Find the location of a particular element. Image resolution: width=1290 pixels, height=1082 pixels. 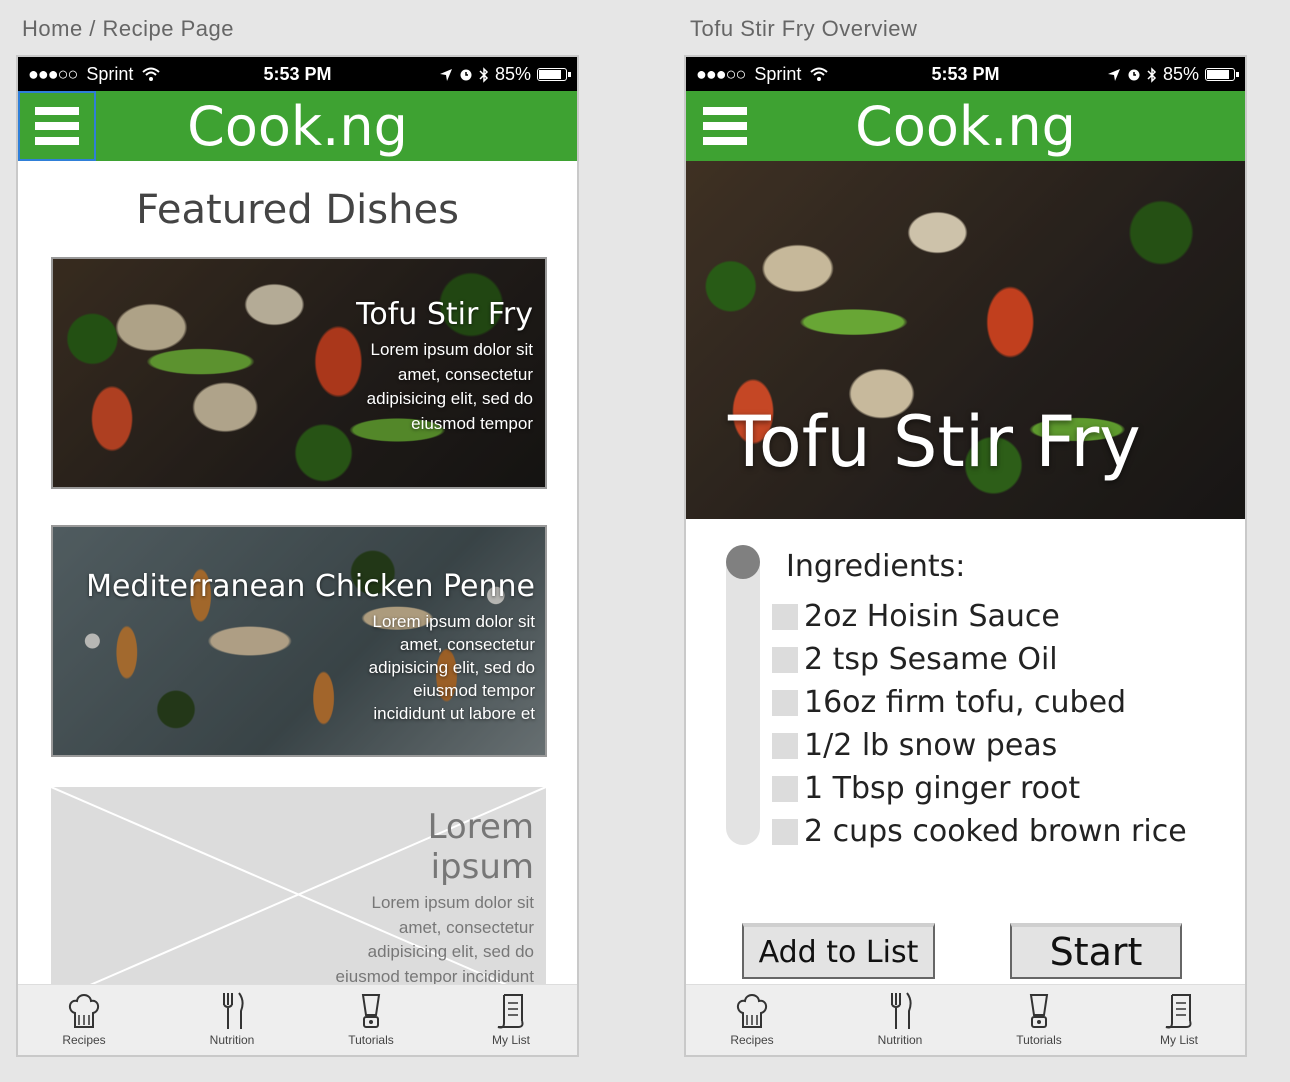

ingredient-label: 2oz Hoisin Sauce is located at coordinates (932, 616).